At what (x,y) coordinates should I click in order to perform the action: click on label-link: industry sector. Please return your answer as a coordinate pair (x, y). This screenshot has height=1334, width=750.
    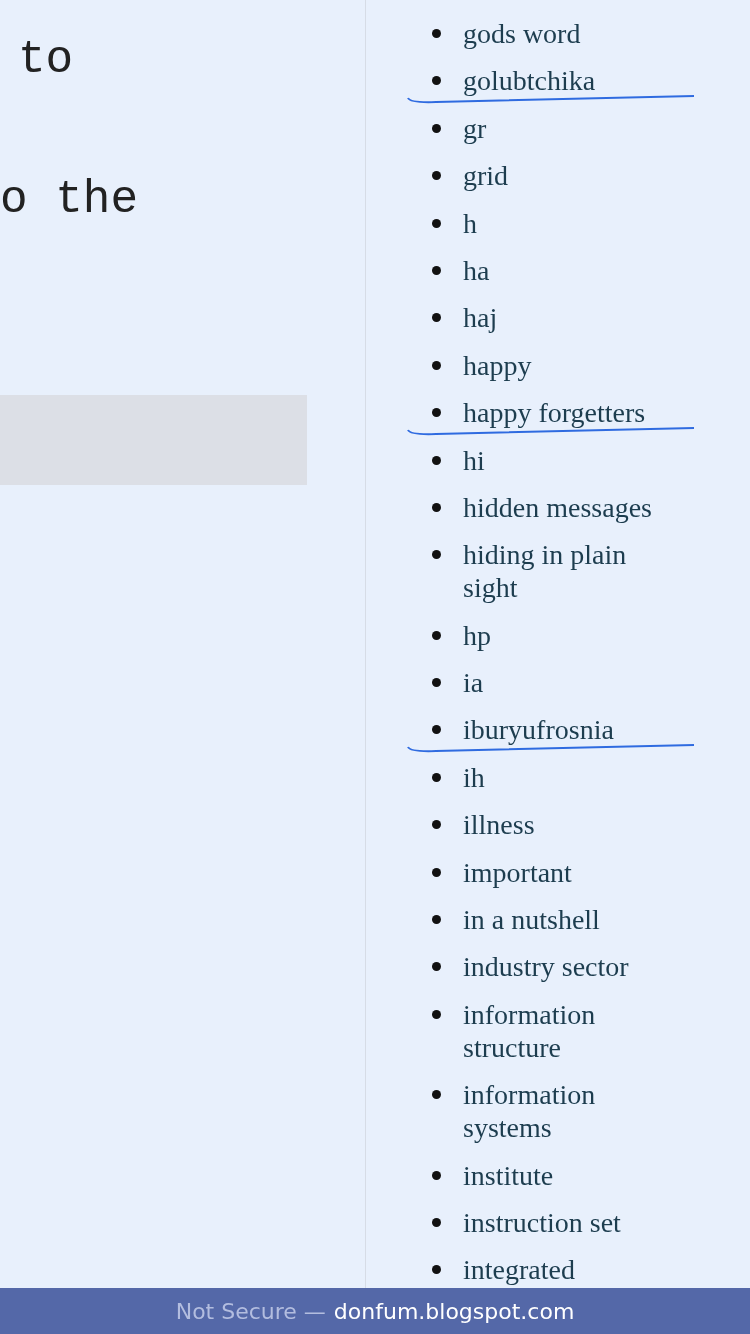
    Looking at the image, I should click on (546, 967).